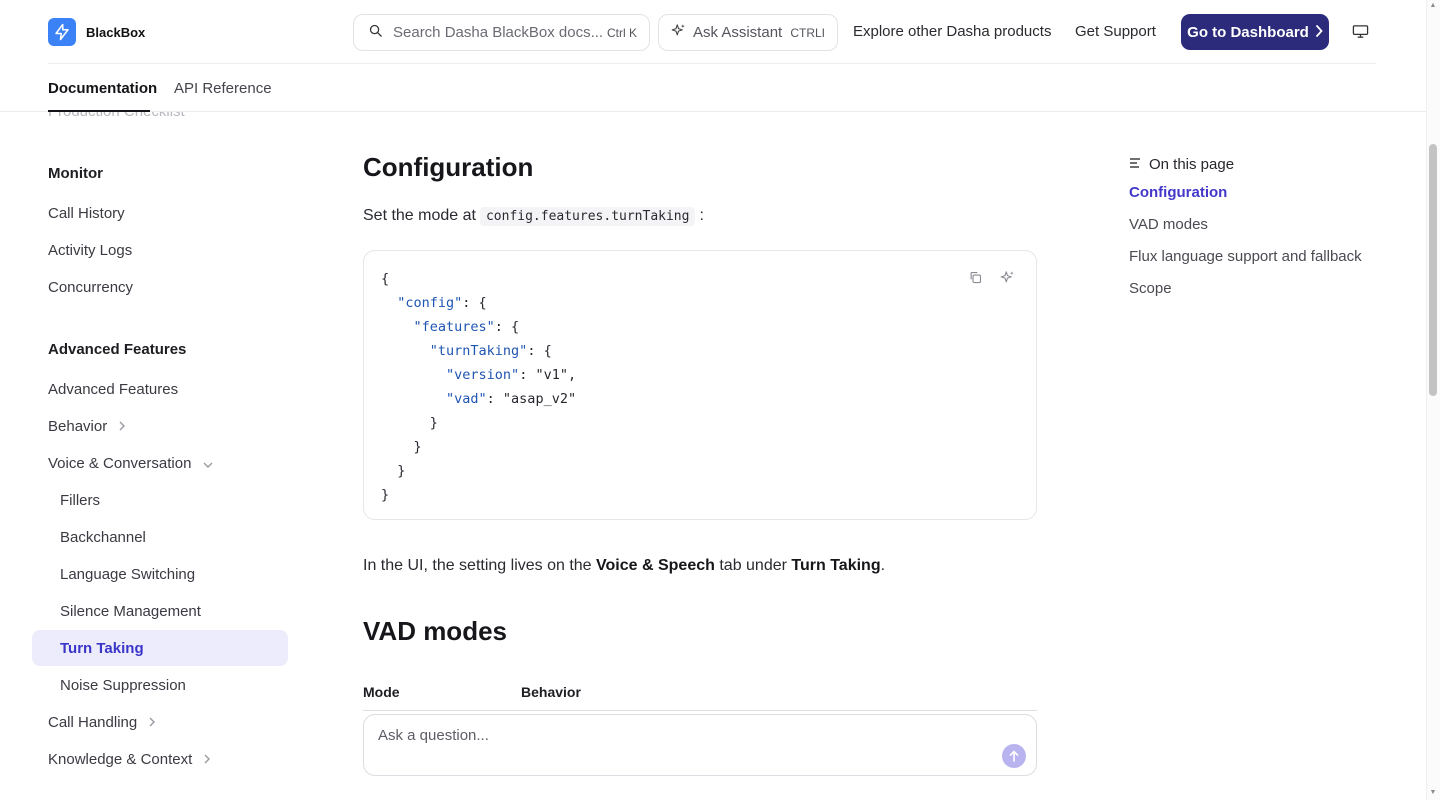  What do you see at coordinates (1360, 34) in the screenshot?
I see `monitor-icon` at bounding box center [1360, 34].